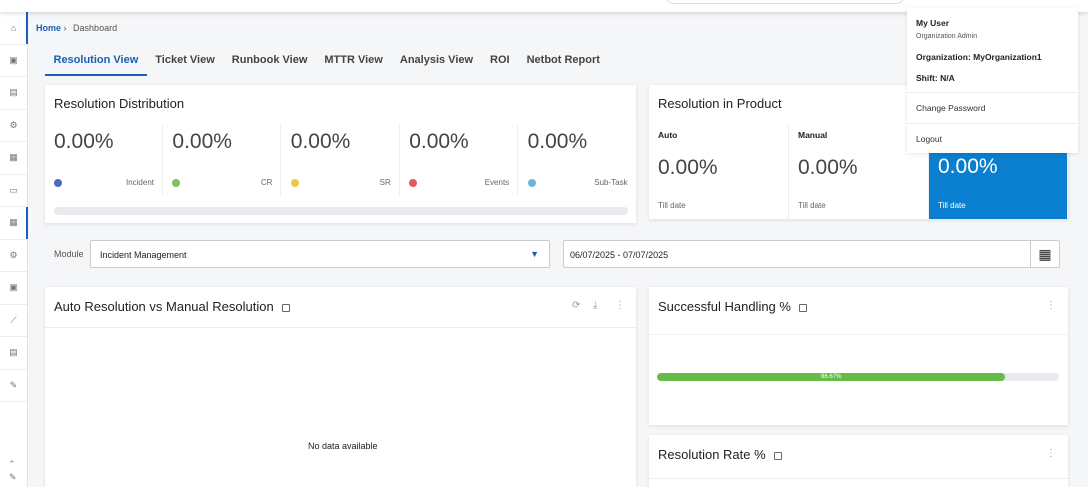 The image size is (1088, 487). I want to click on distribution-cell: 0.00% CR, so click(222, 160).